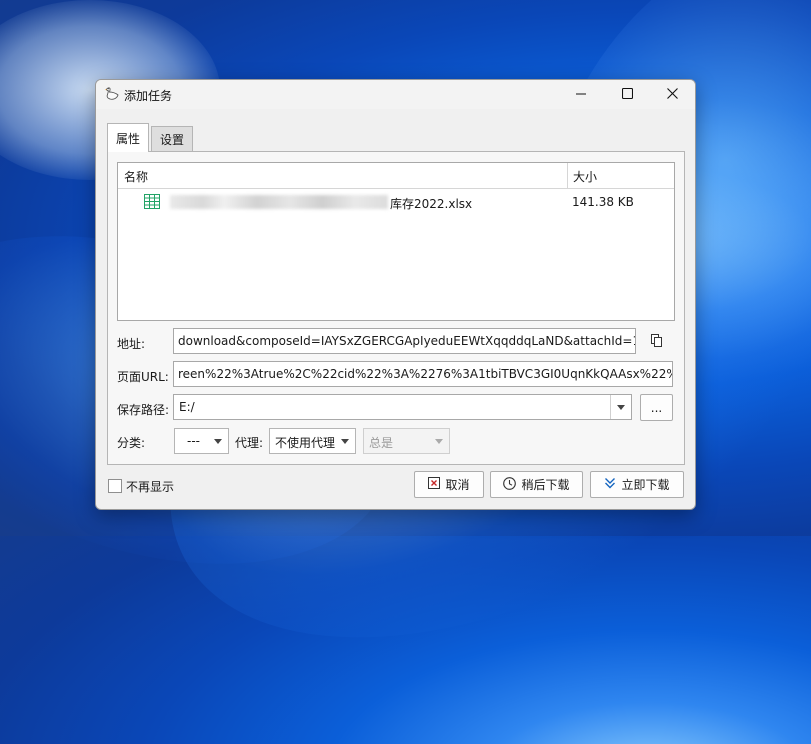 The image size is (811, 744). Describe the element at coordinates (603, 202) in the screenshot. I see `file-size: 141.38 KB` at that location.